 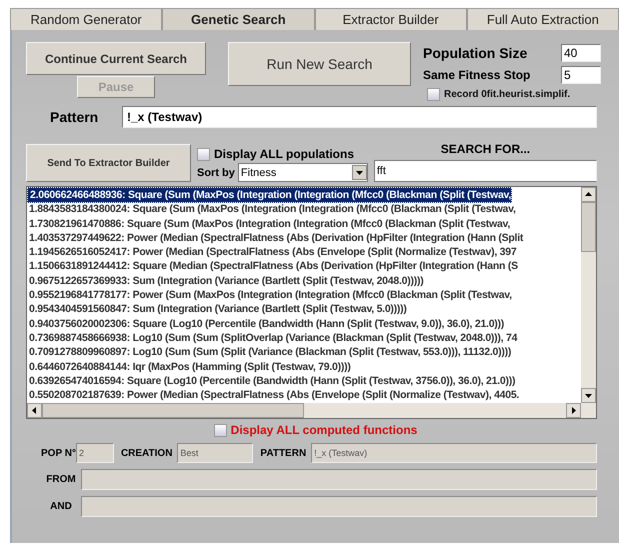 What do you see at coordinates (311, 410) in the screenshot?
I see `horizontal-scrollbar` at bounding box center [311, 410].